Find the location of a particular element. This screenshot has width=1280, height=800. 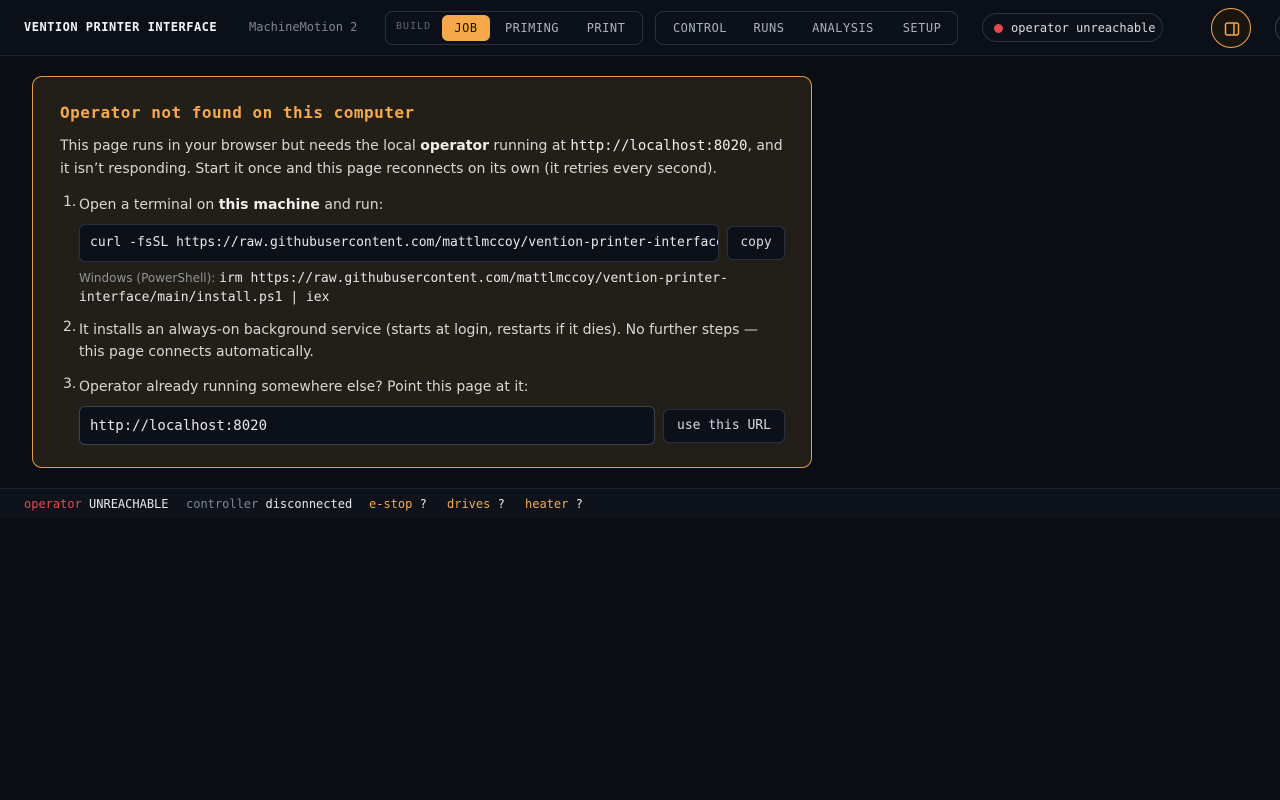

status-operator: operator UNREACHABLE is located at coordinates (96, 504).